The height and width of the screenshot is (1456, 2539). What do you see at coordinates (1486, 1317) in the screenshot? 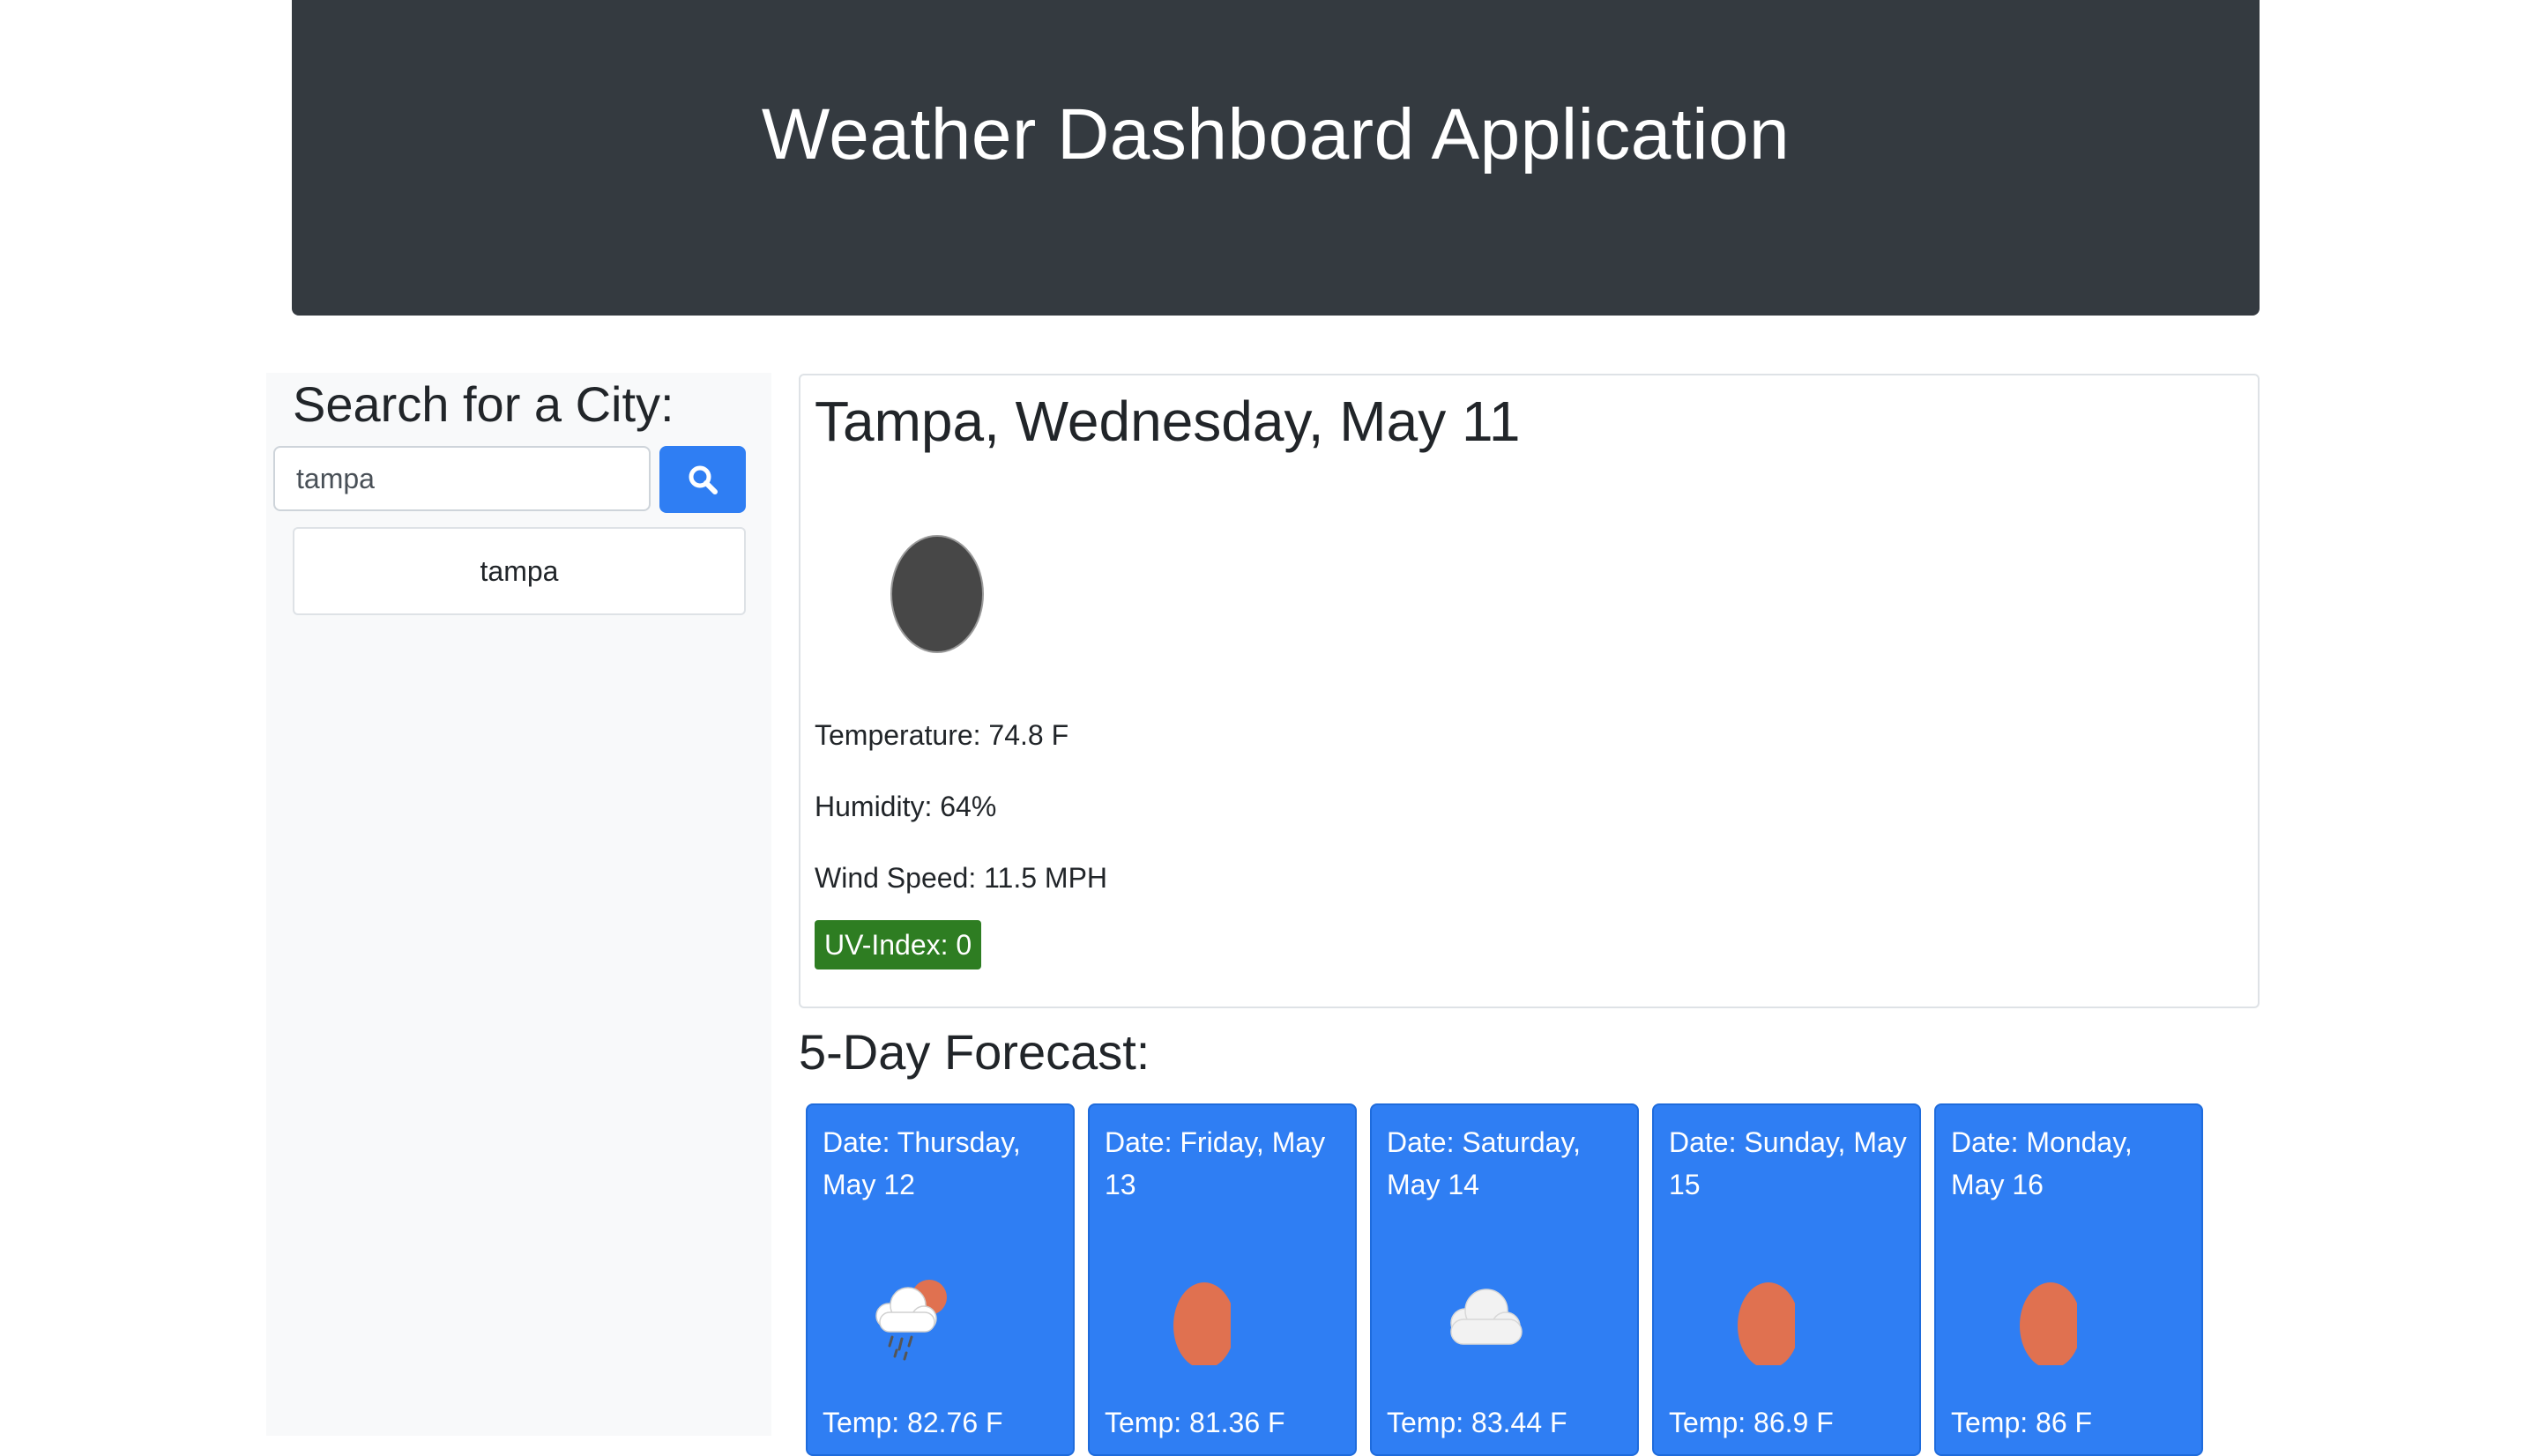
I see `cloud-icon` at bounding box center [1486, 1317].